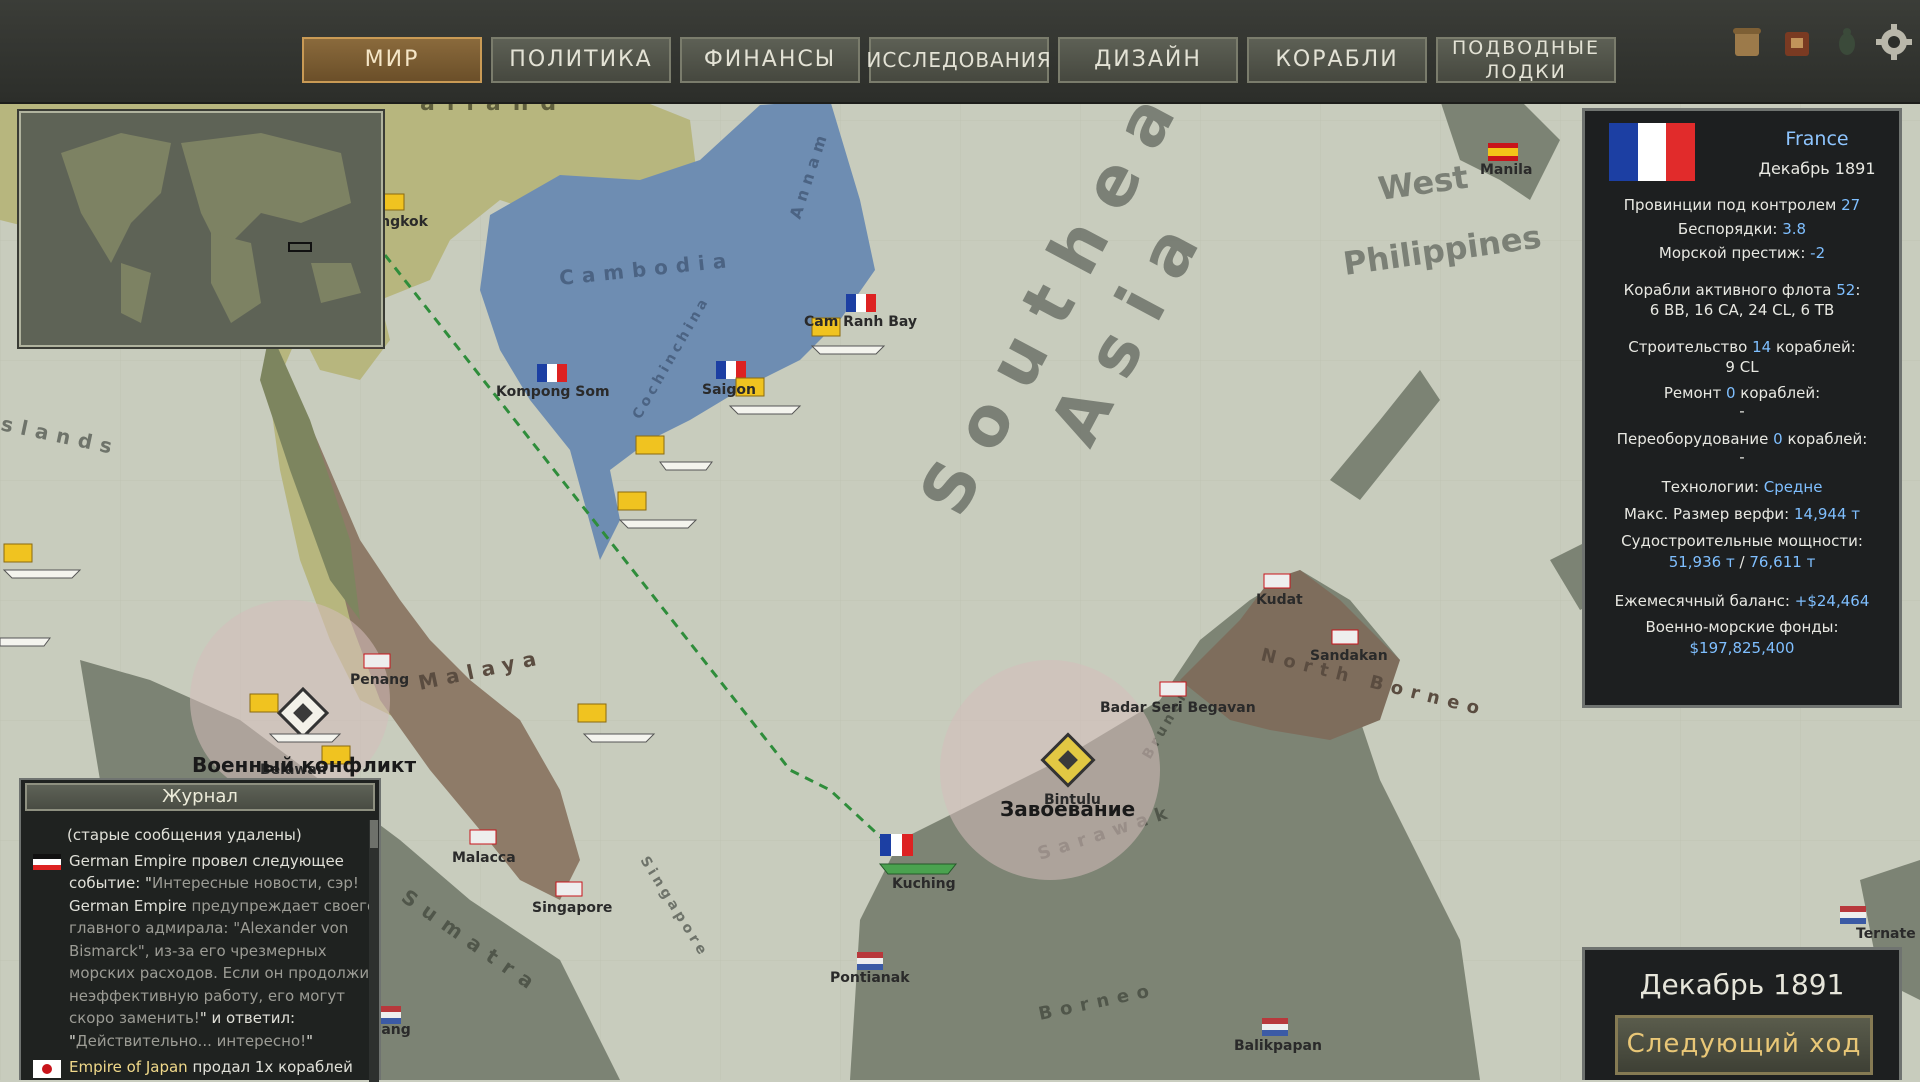 The image size is (1920, 1082). What do you see at coordinates (1886, 934) in the screenshot?
I see `svg-text: Ternate` at bounding box center [1886, 934].